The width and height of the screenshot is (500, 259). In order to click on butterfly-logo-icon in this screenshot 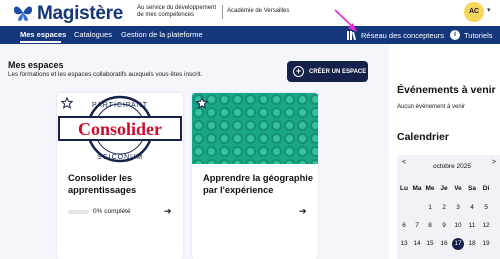, I will do `click(23, 13)`.